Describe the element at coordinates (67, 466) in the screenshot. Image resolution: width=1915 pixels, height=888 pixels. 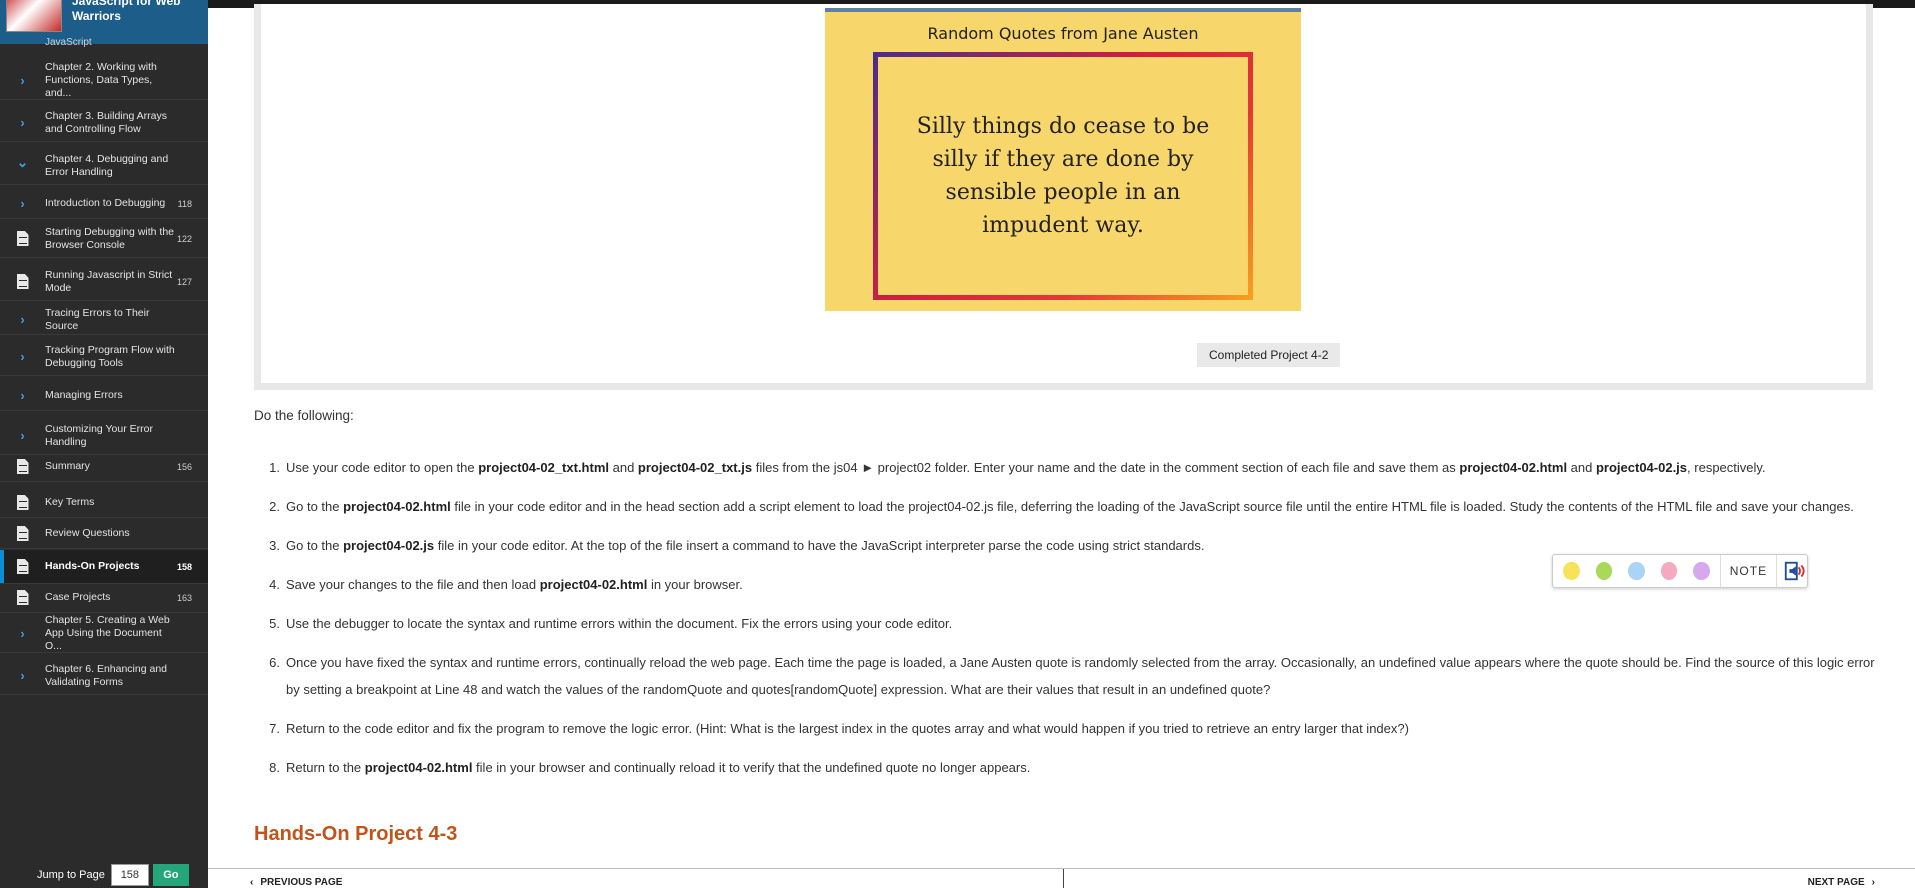
I see `sidebar-item-label: Summary` at that location.